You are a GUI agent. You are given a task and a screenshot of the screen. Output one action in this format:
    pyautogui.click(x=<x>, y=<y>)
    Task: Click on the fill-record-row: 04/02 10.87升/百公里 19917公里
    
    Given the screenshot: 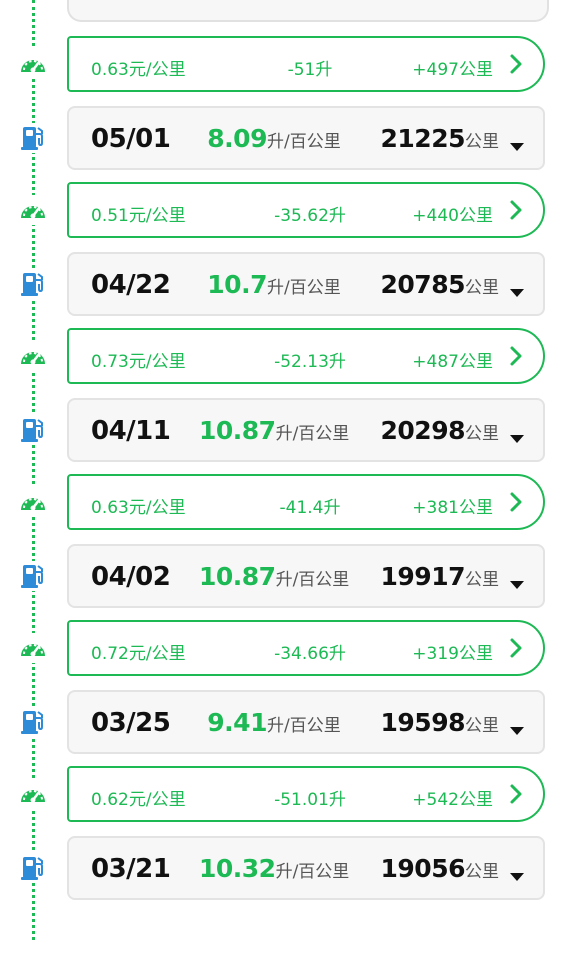 What is the action you would take?
    pyautogui.click(x=284, y=576)
    